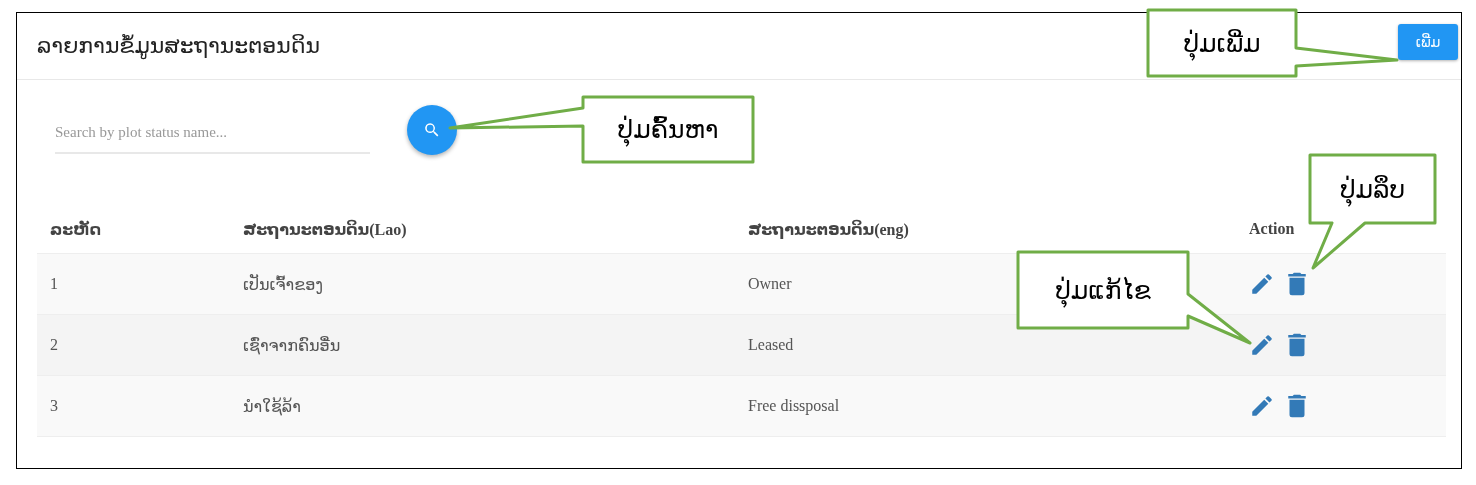  What do you see at coordinates (178, 46) in the screenshot?
I see `page-title: ລາຍການຂໍ້ມູນສະຖານະຕອນດິນ` at bounding box center [178, 46].